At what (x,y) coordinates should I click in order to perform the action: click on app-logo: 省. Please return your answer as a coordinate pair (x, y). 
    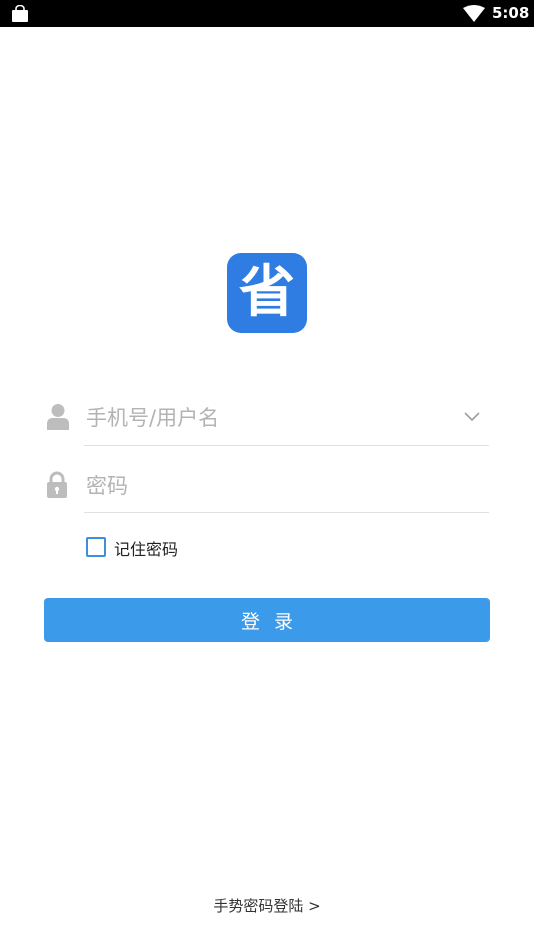
    Looking at the image, I should click on (267, 293).